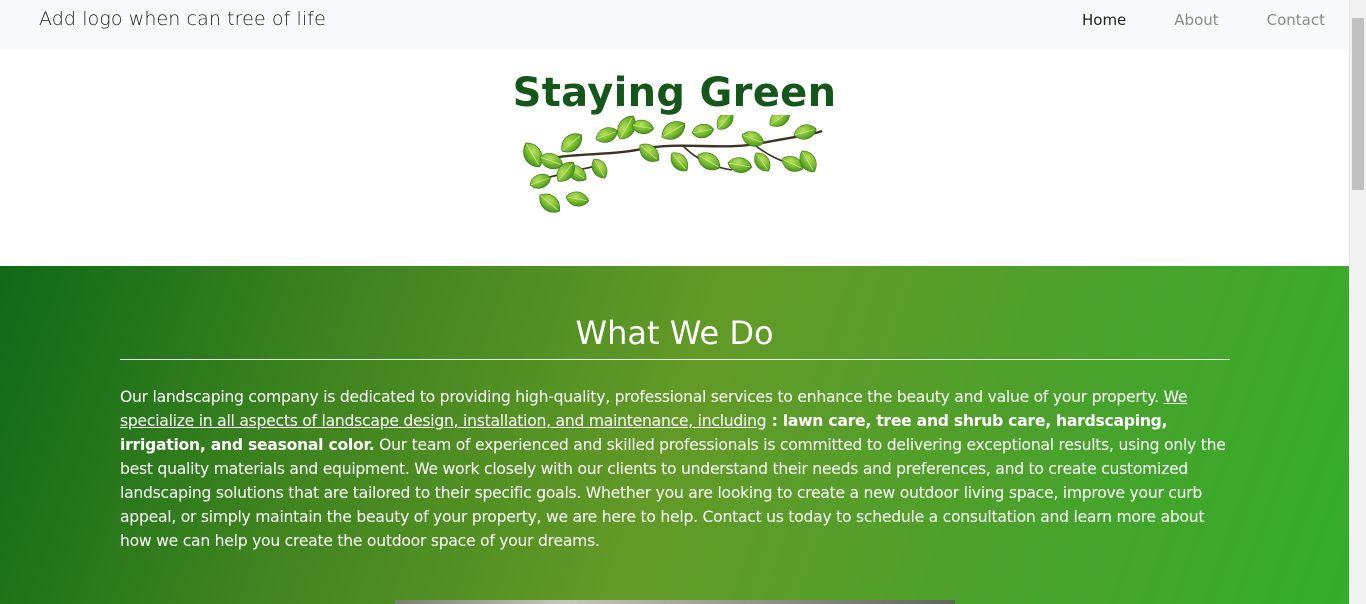  Describe the element at coordinates (1104, 20) in the screenshot. I see `nav-link-home: Home` at that location.